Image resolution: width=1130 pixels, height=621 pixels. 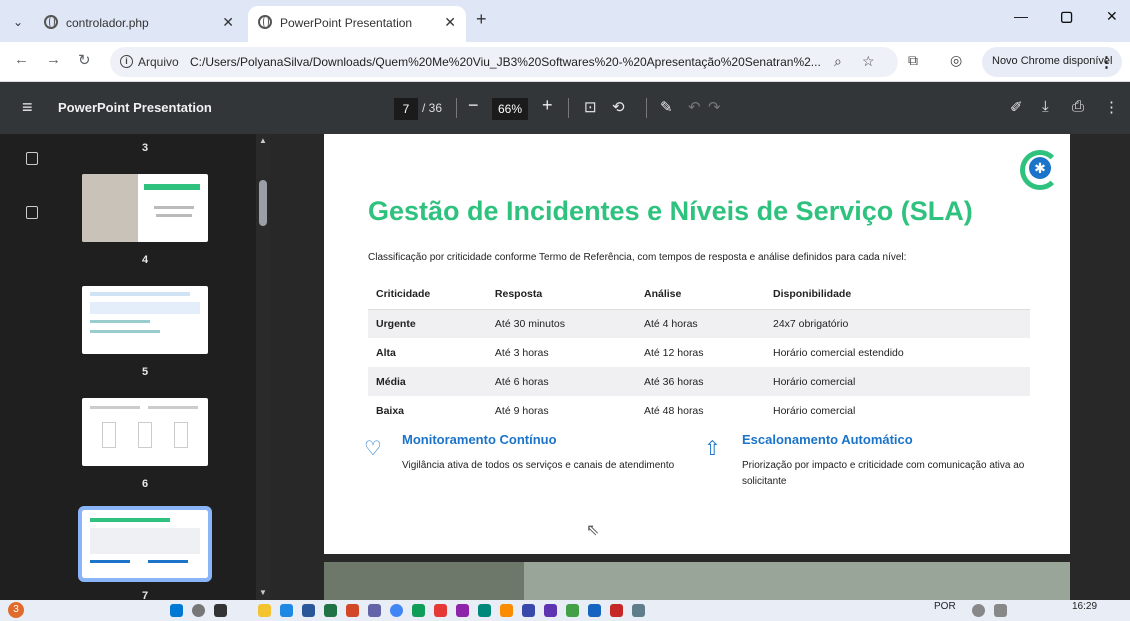 I want to click on logo-icon, so click(x=1040, y=170).